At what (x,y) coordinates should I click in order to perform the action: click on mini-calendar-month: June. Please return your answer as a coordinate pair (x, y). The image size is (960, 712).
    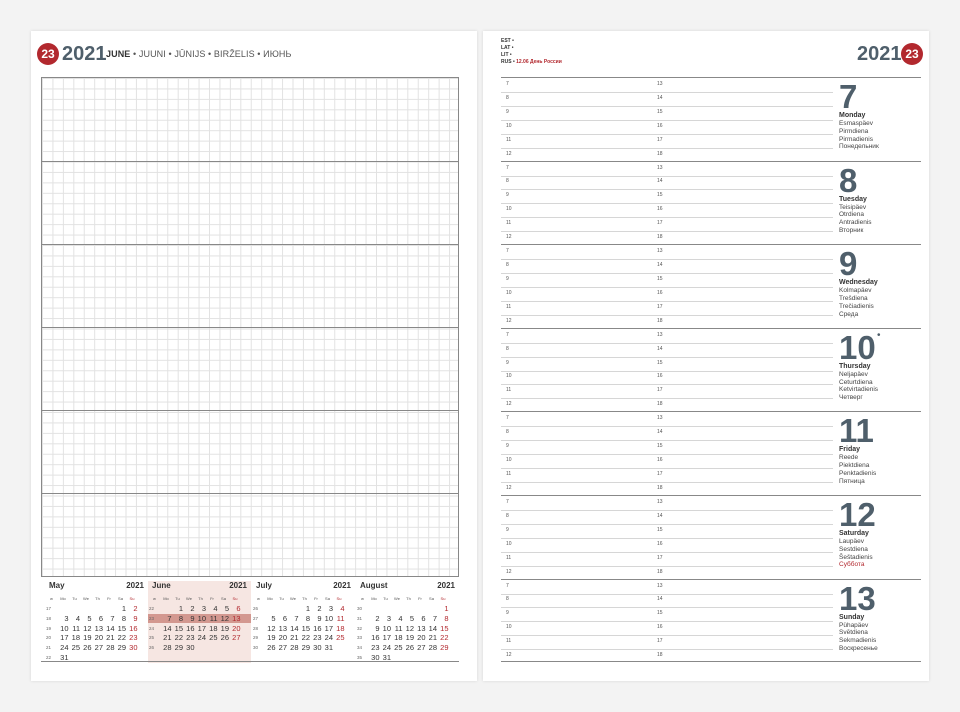
    Looking at the image, I should click on (161, 585).